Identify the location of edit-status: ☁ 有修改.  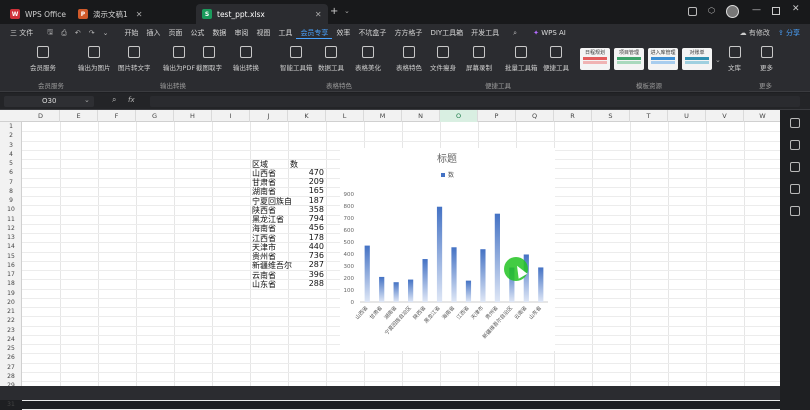
(755, 33).